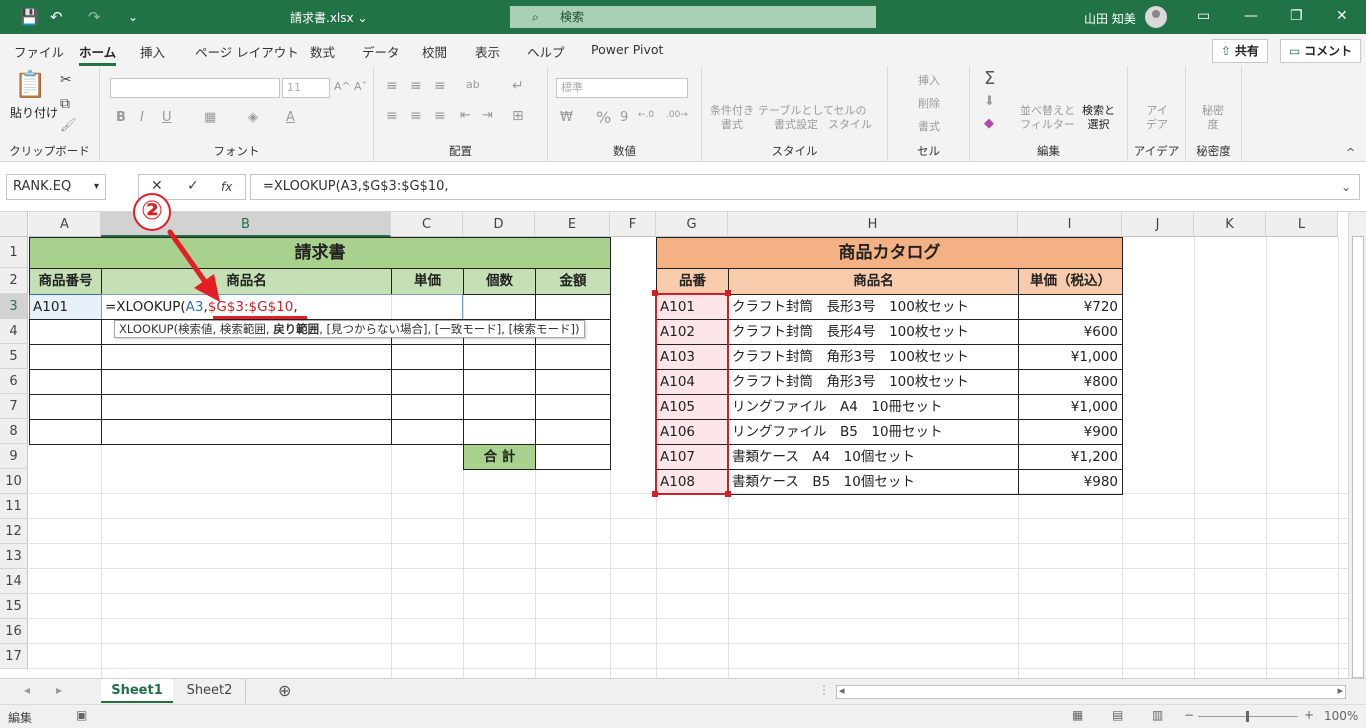 The width and height of the screenshot is (1366, 728). I want to click on cell-e5, so click(573, 357).